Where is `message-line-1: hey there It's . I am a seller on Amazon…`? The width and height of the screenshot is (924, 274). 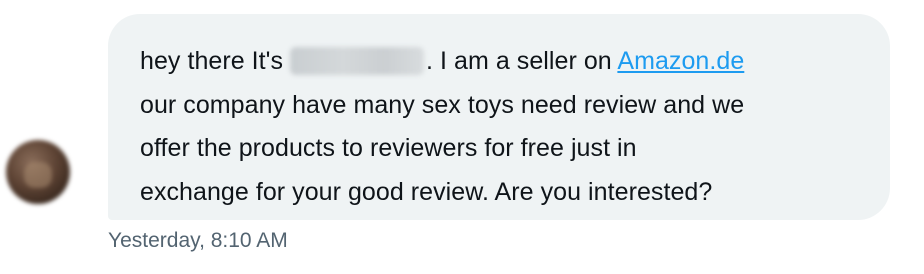 message-line-1: hey there It's . I am a seller on Amazon… is located at coordinates (500, 62).